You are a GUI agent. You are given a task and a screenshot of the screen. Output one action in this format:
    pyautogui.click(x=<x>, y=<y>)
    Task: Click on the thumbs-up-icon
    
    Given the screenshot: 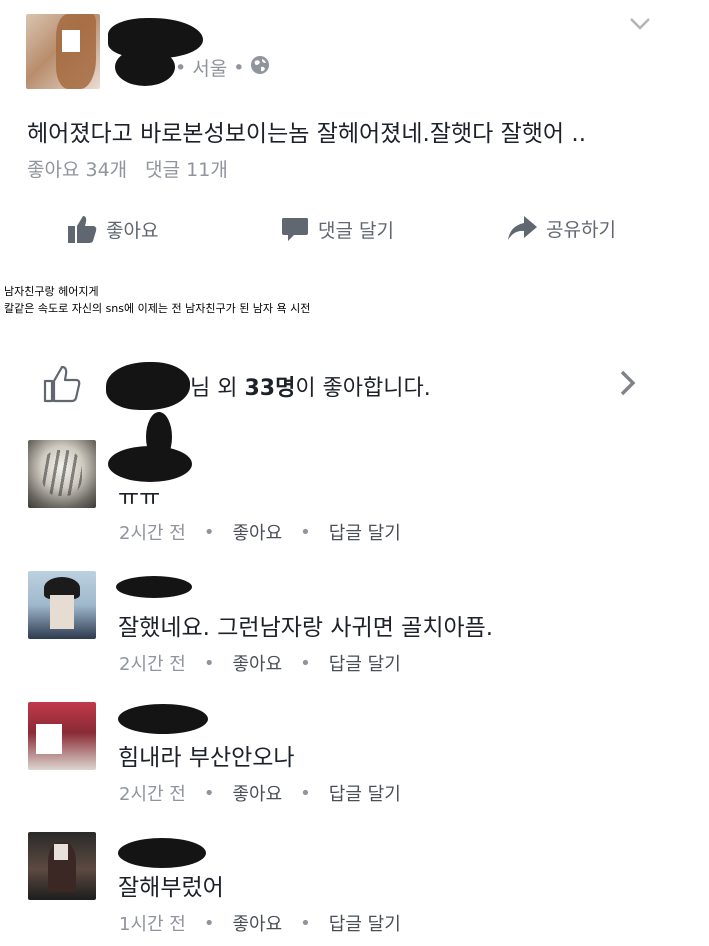 What is the action you would take?
    pyautogui.click(x=82, y=229)
    